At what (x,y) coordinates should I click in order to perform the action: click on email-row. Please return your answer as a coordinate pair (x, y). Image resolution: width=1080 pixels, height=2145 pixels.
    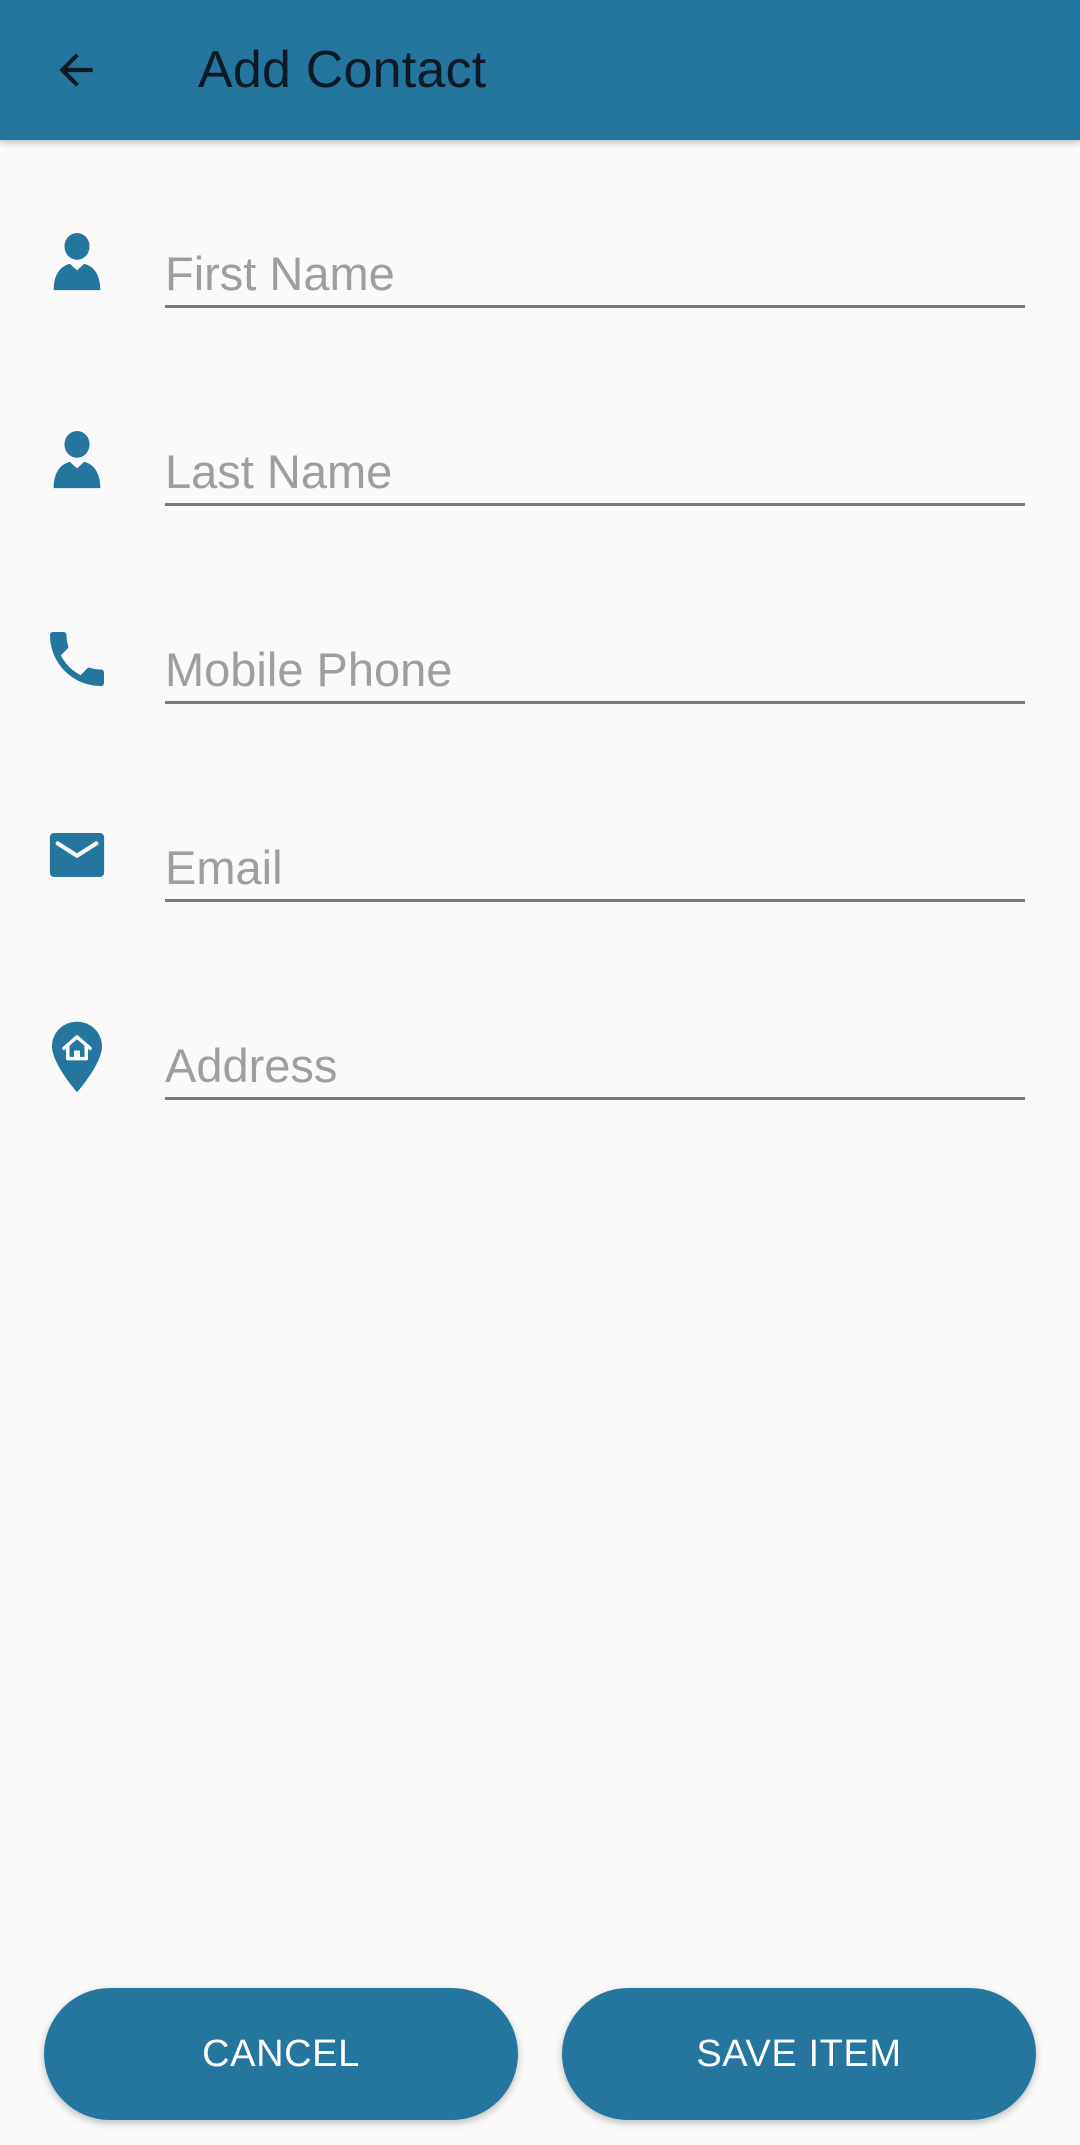
    Looking at the image, I should click on (540, 876).